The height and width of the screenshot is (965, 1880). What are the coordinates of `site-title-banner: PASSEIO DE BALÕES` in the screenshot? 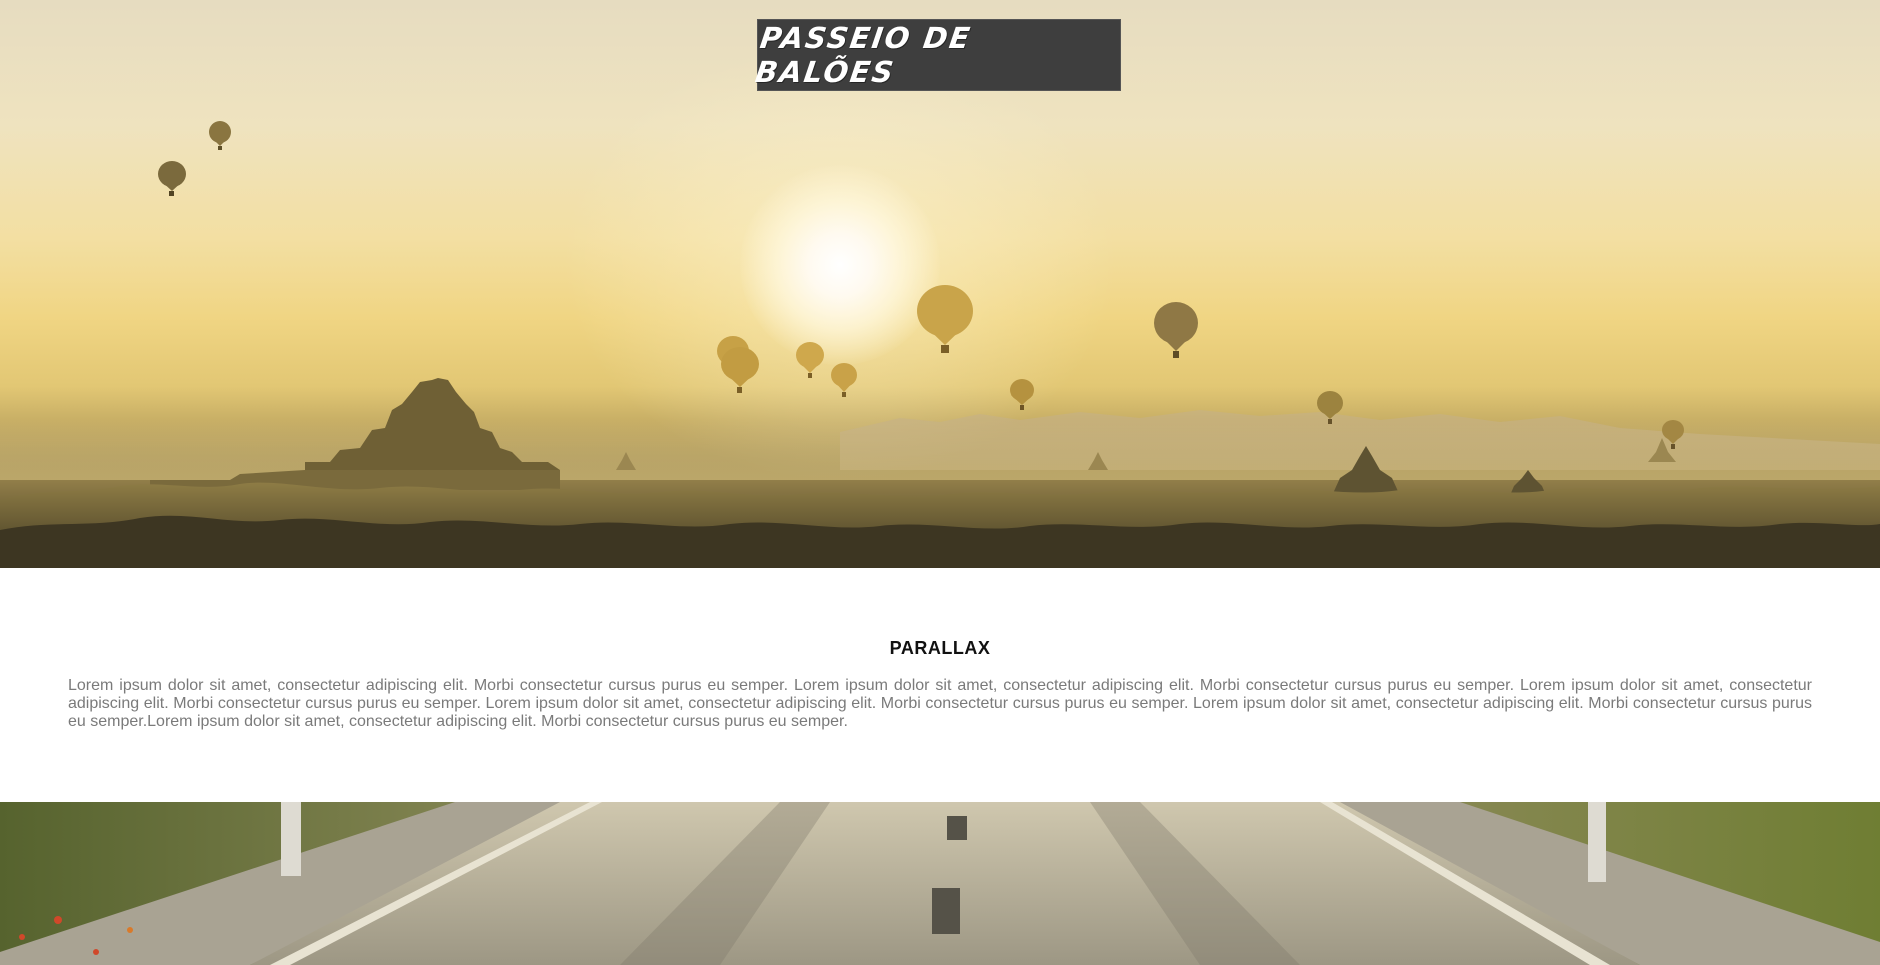 It's located at (937, 55).